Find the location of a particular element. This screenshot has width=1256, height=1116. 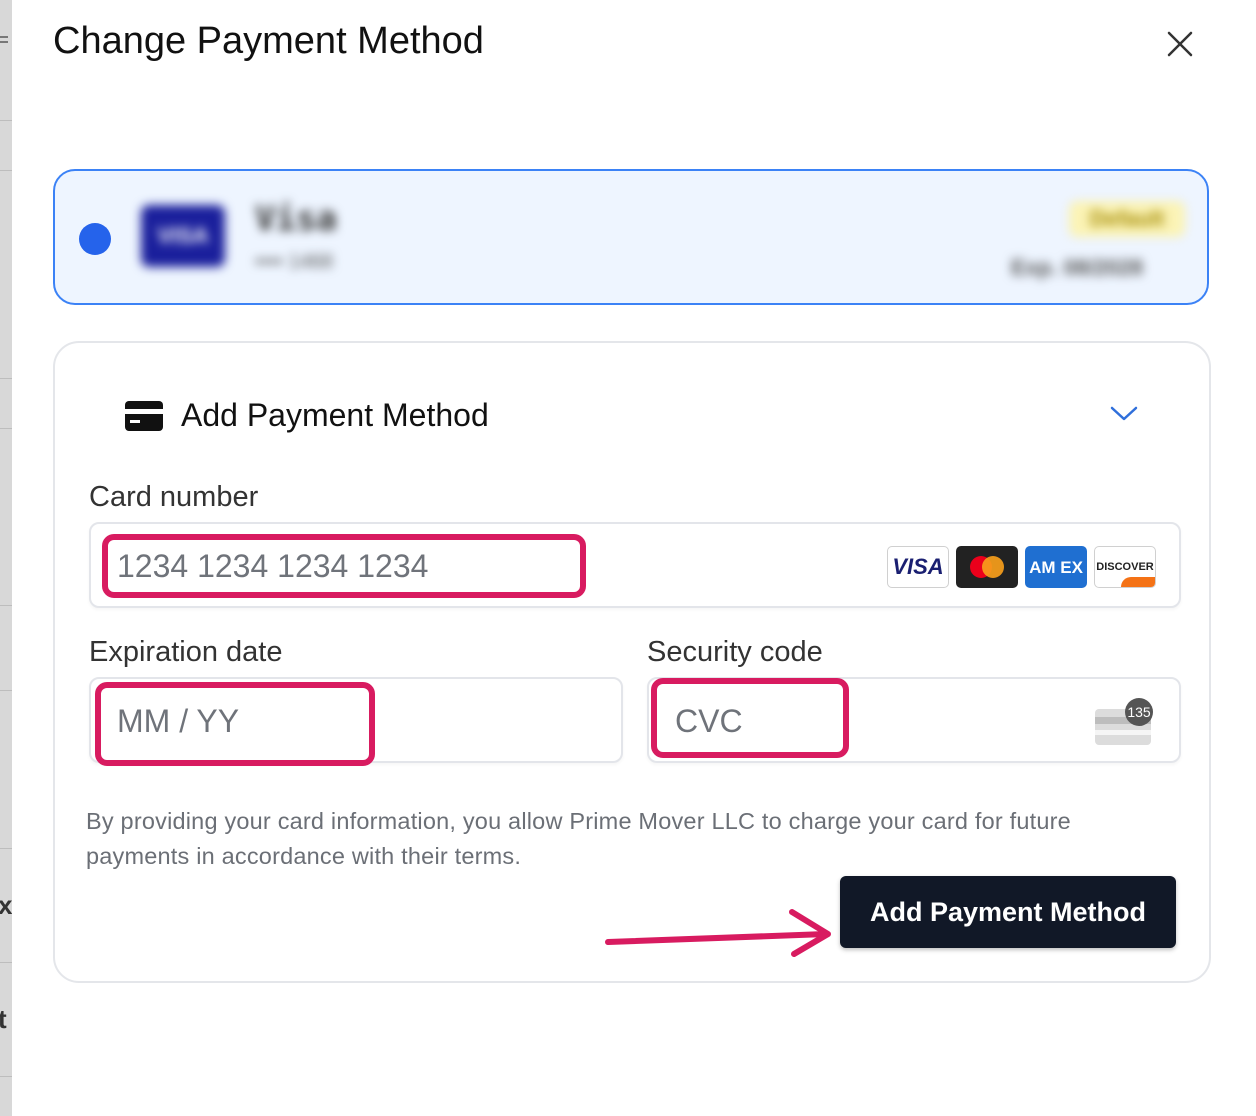

close-icon is located at coordinates (1180, 44).